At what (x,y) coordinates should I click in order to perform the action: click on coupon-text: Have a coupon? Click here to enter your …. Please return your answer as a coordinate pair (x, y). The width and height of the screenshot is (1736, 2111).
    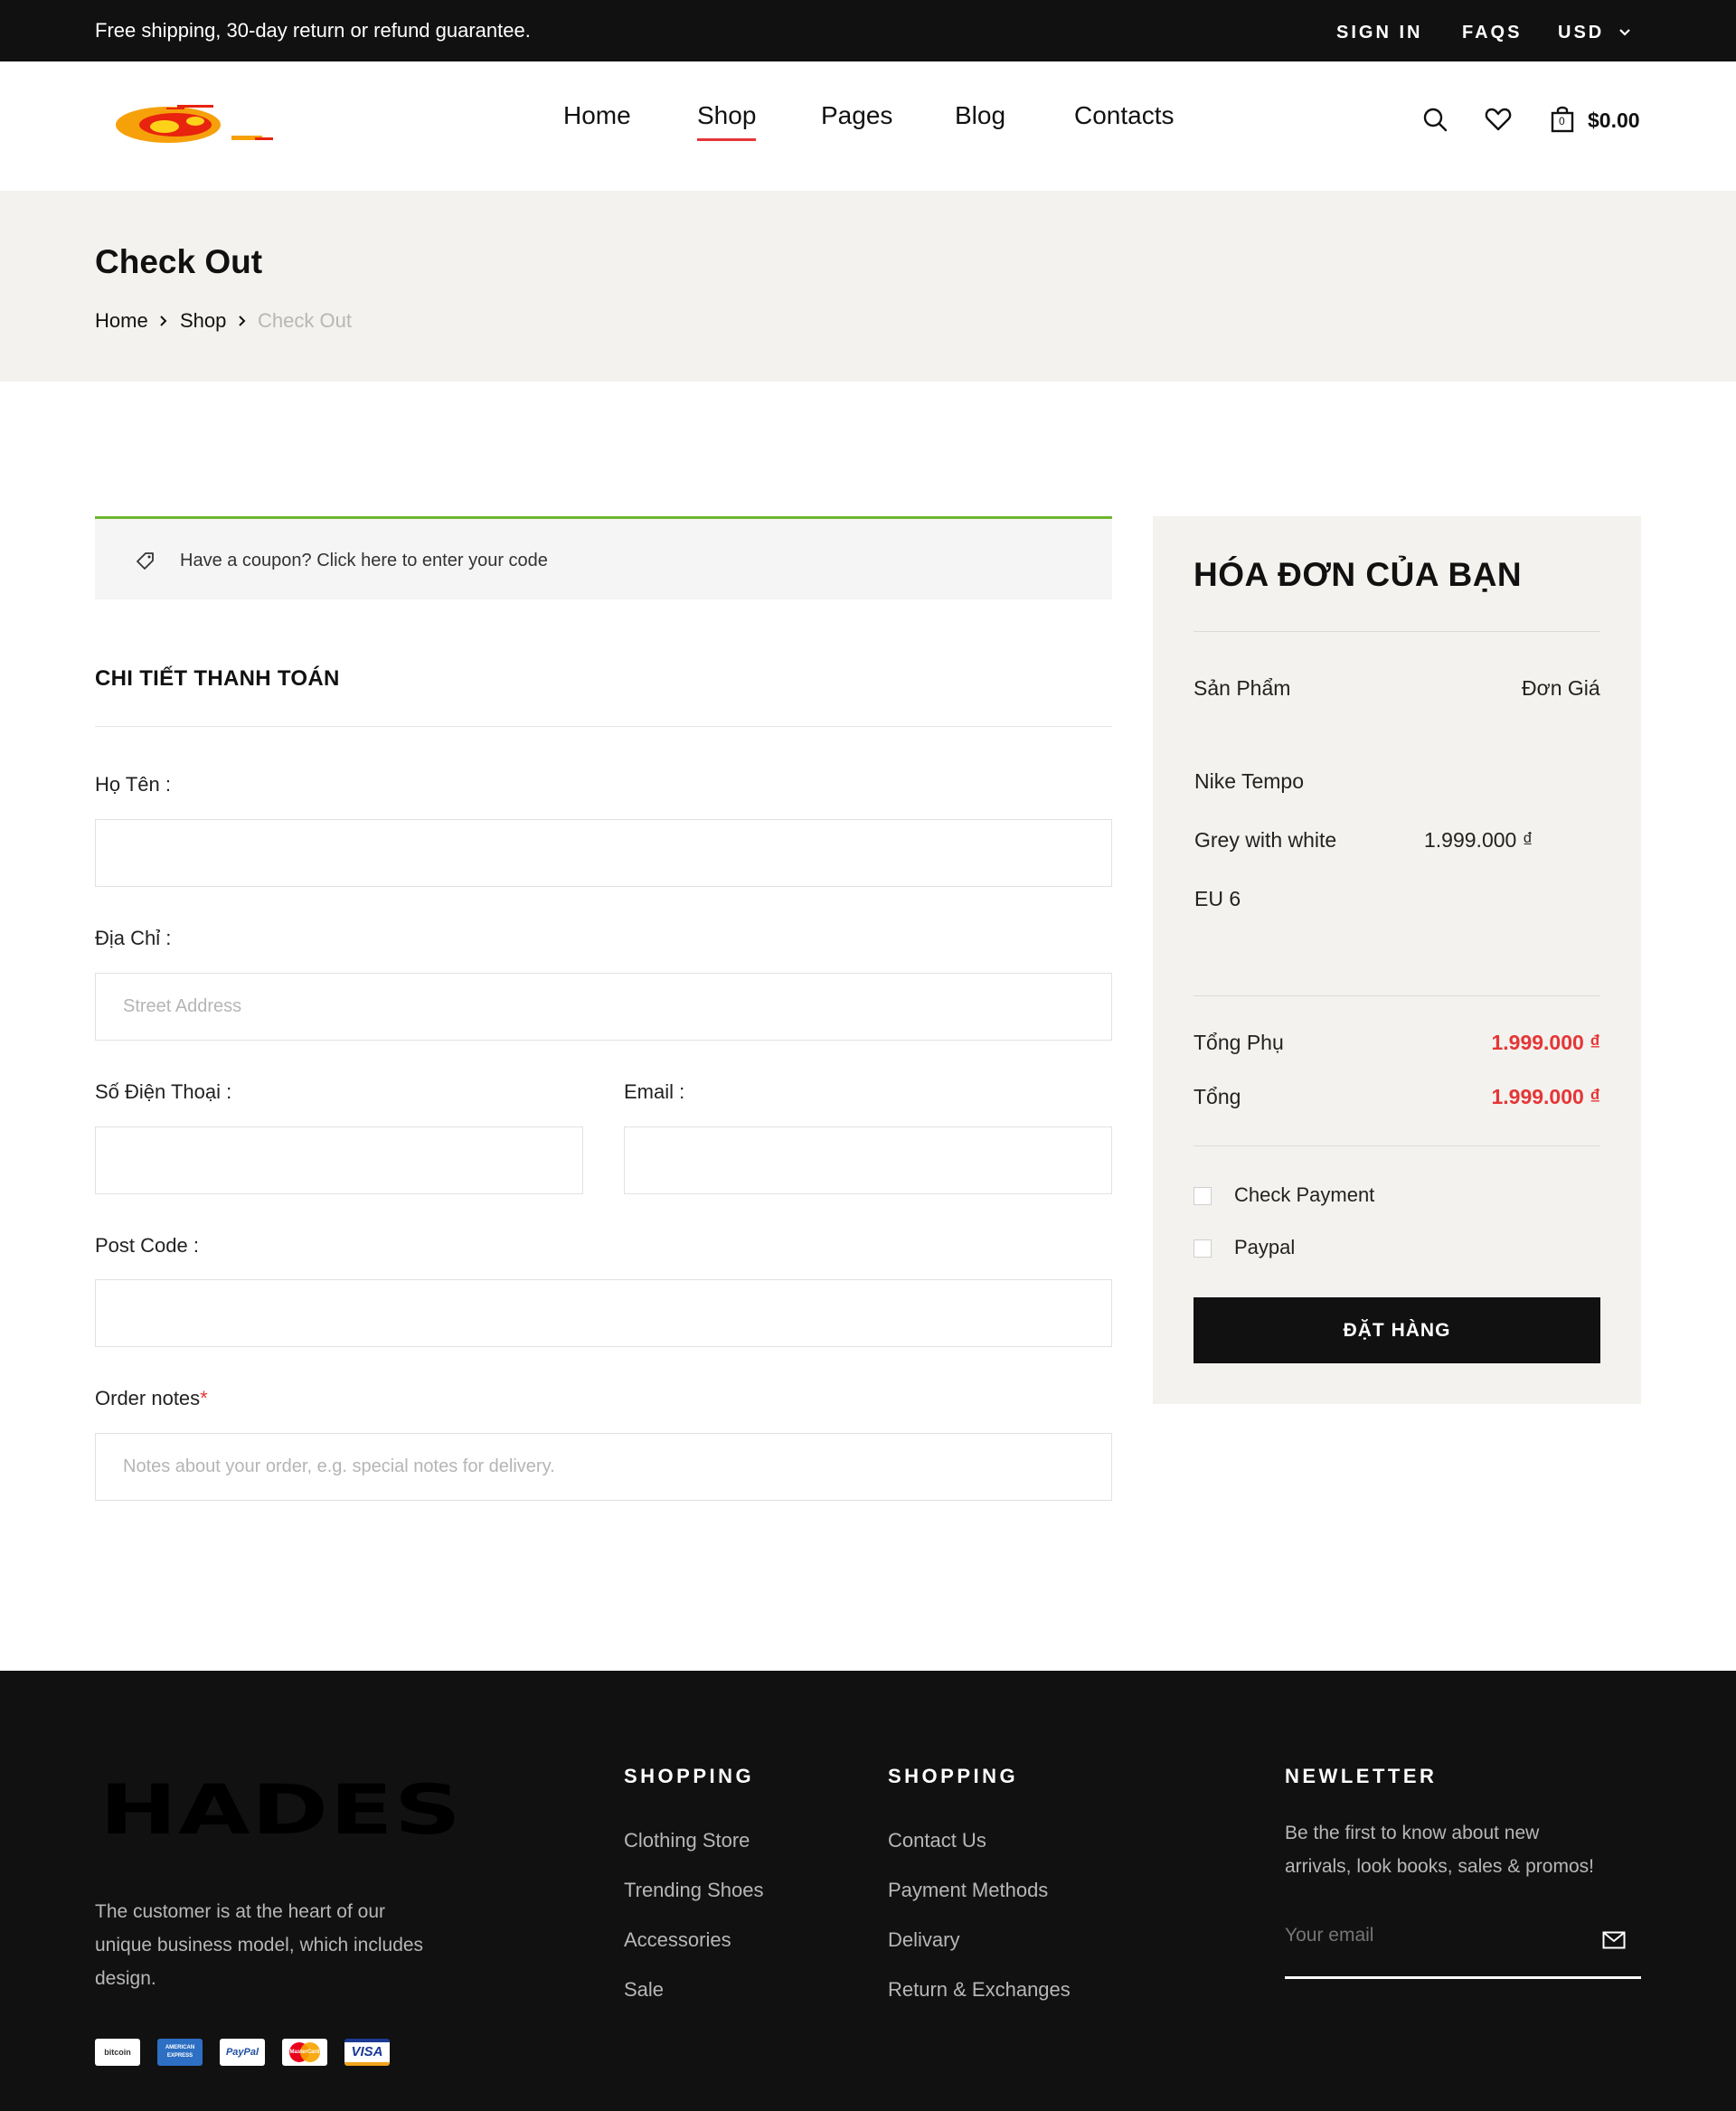
    Looking at the image, I should click on (364, 560).